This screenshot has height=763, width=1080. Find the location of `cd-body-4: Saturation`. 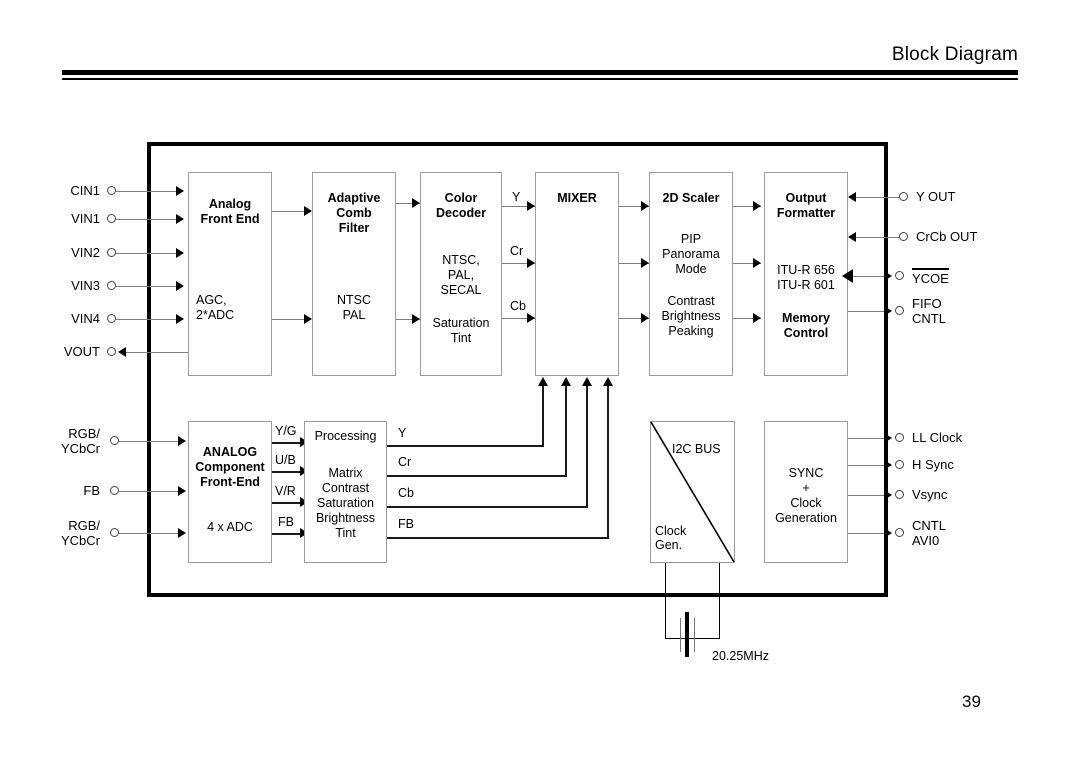

cd-body-4: Saturation is located at coordinates (461, 323).